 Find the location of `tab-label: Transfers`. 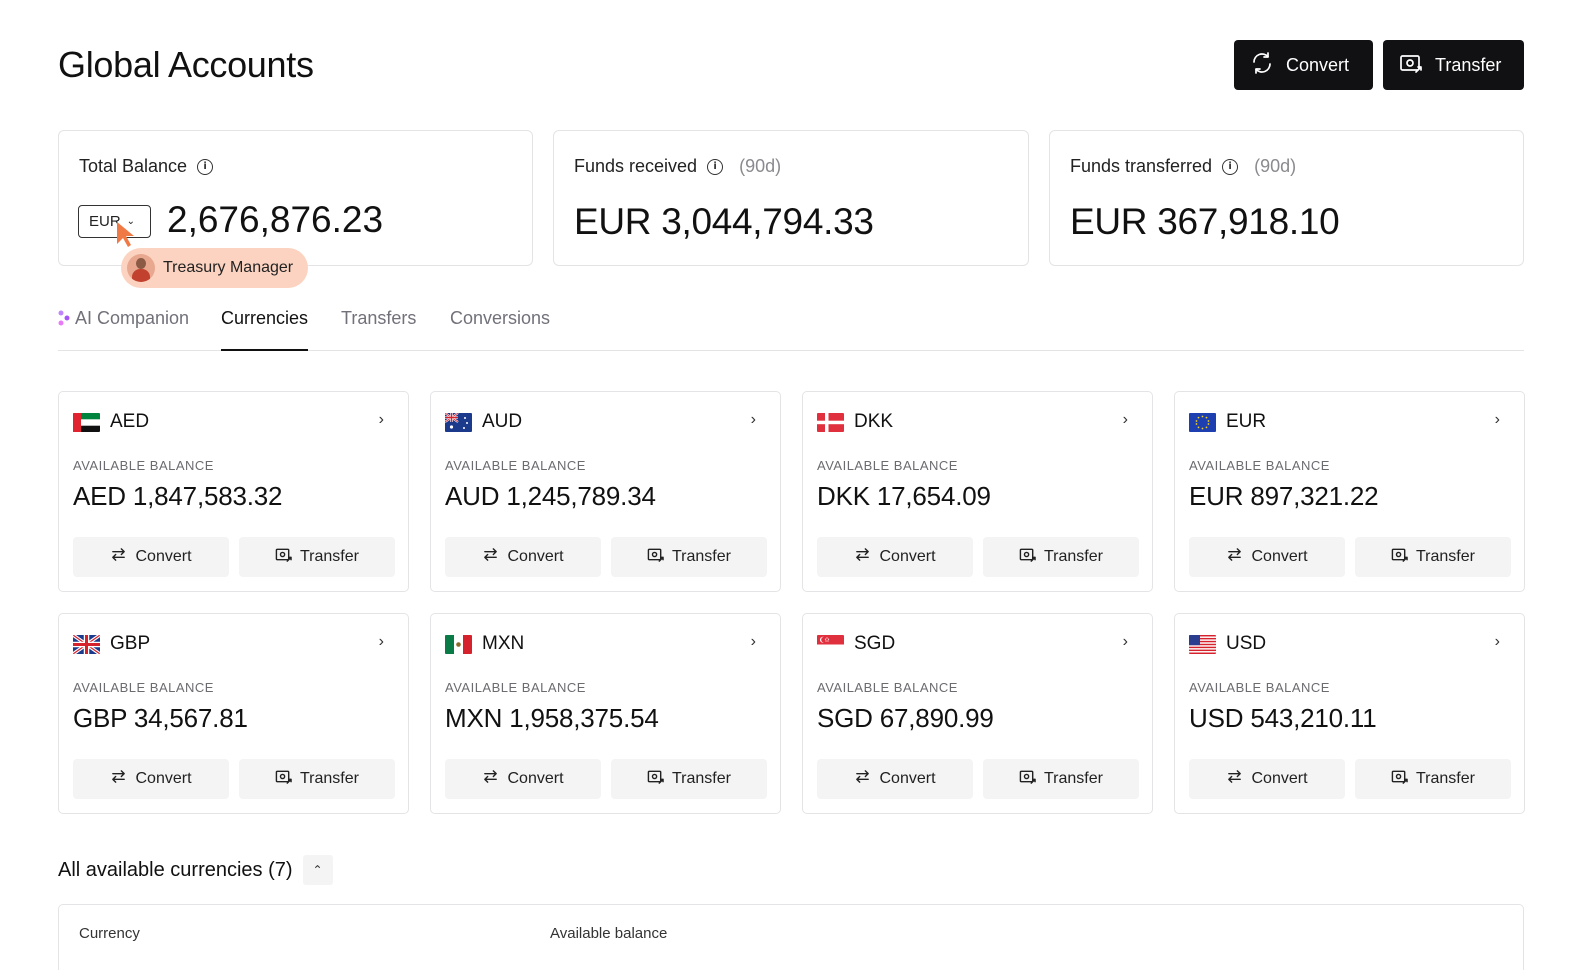

tab-label: Transfers is located at coordinates (379, 318).